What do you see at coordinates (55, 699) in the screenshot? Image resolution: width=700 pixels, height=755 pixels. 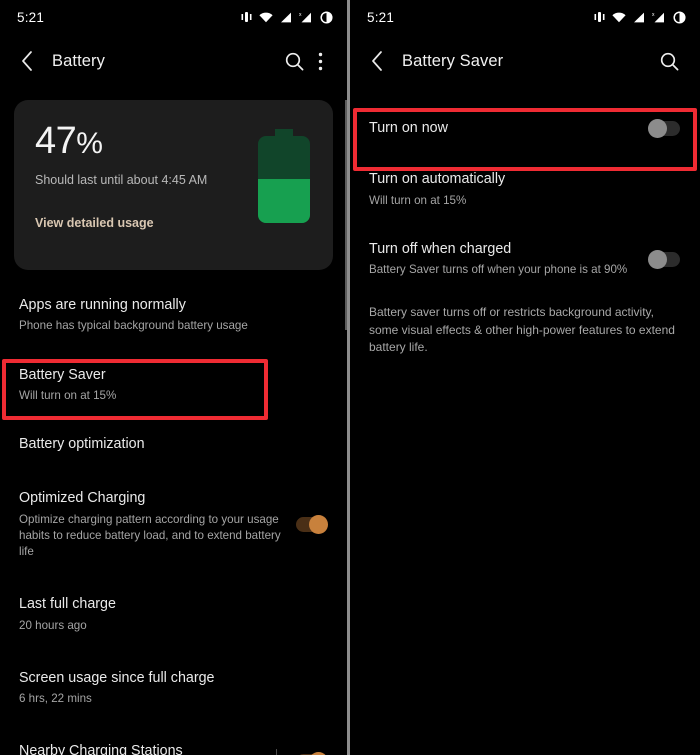 I see `list-item-subtitle: 6 hrs, 22 mins` at bounding box center [55, 699].